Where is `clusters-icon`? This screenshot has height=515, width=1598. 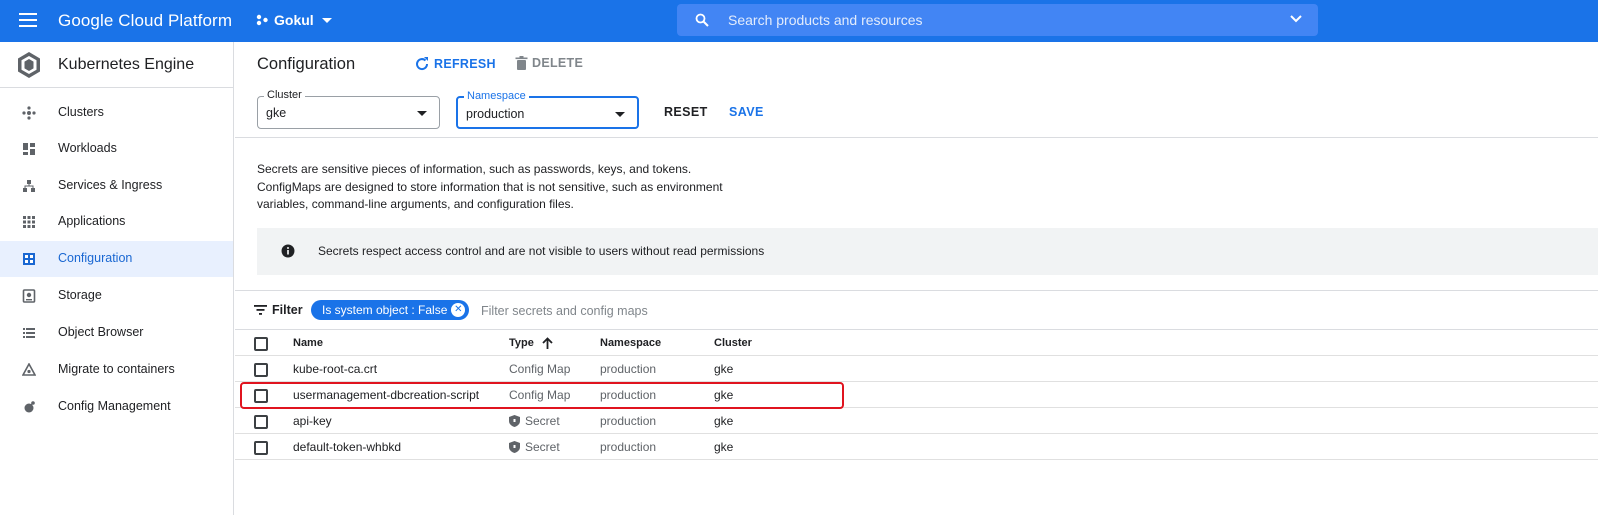
clusters-icon is located at coordinates (29, 113).